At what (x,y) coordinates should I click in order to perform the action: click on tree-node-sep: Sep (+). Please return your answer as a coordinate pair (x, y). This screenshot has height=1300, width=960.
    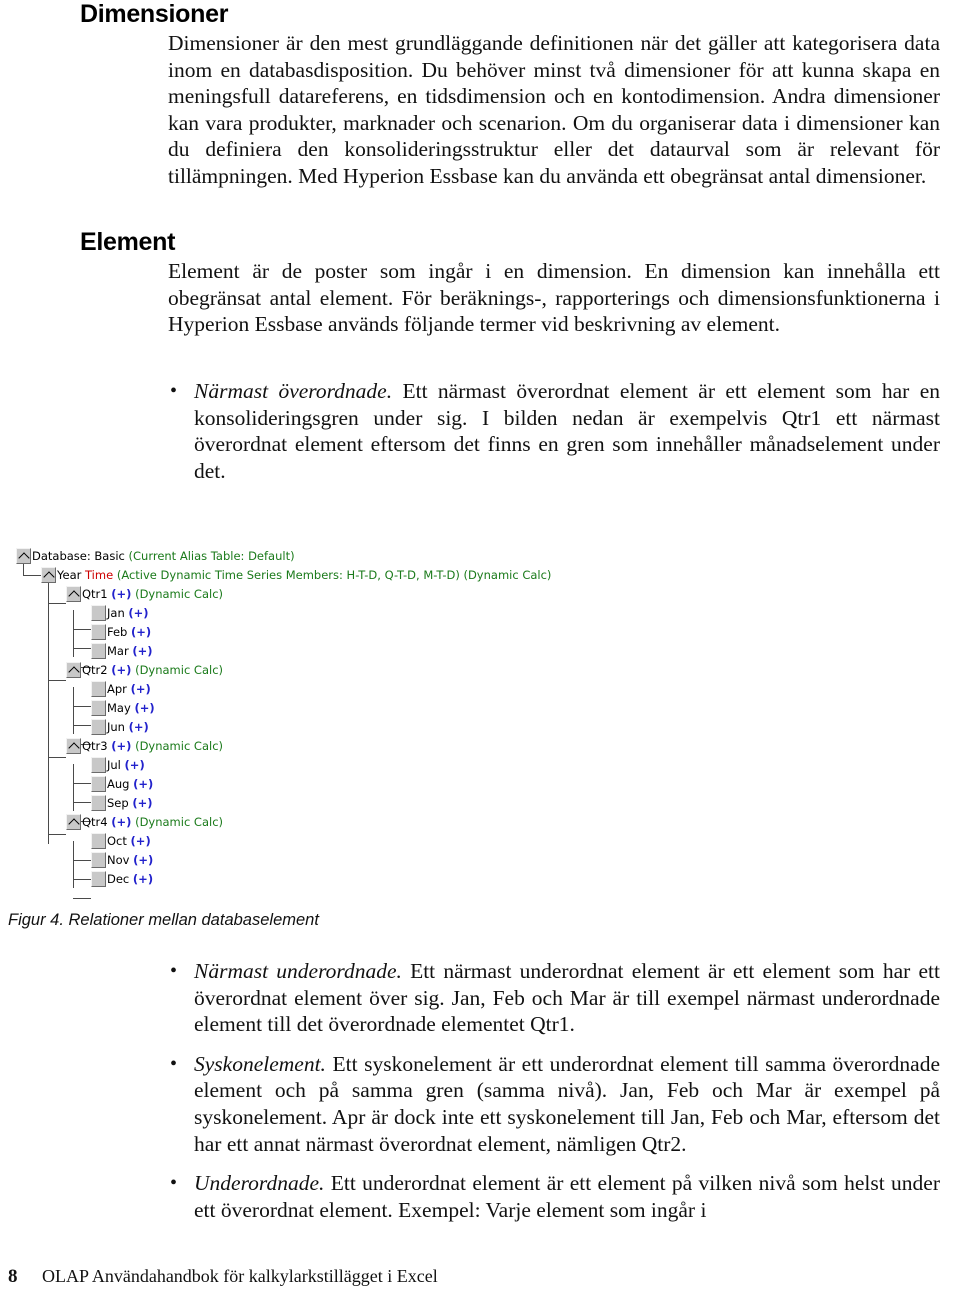
    Looking at the image, I should click on (122, 802).